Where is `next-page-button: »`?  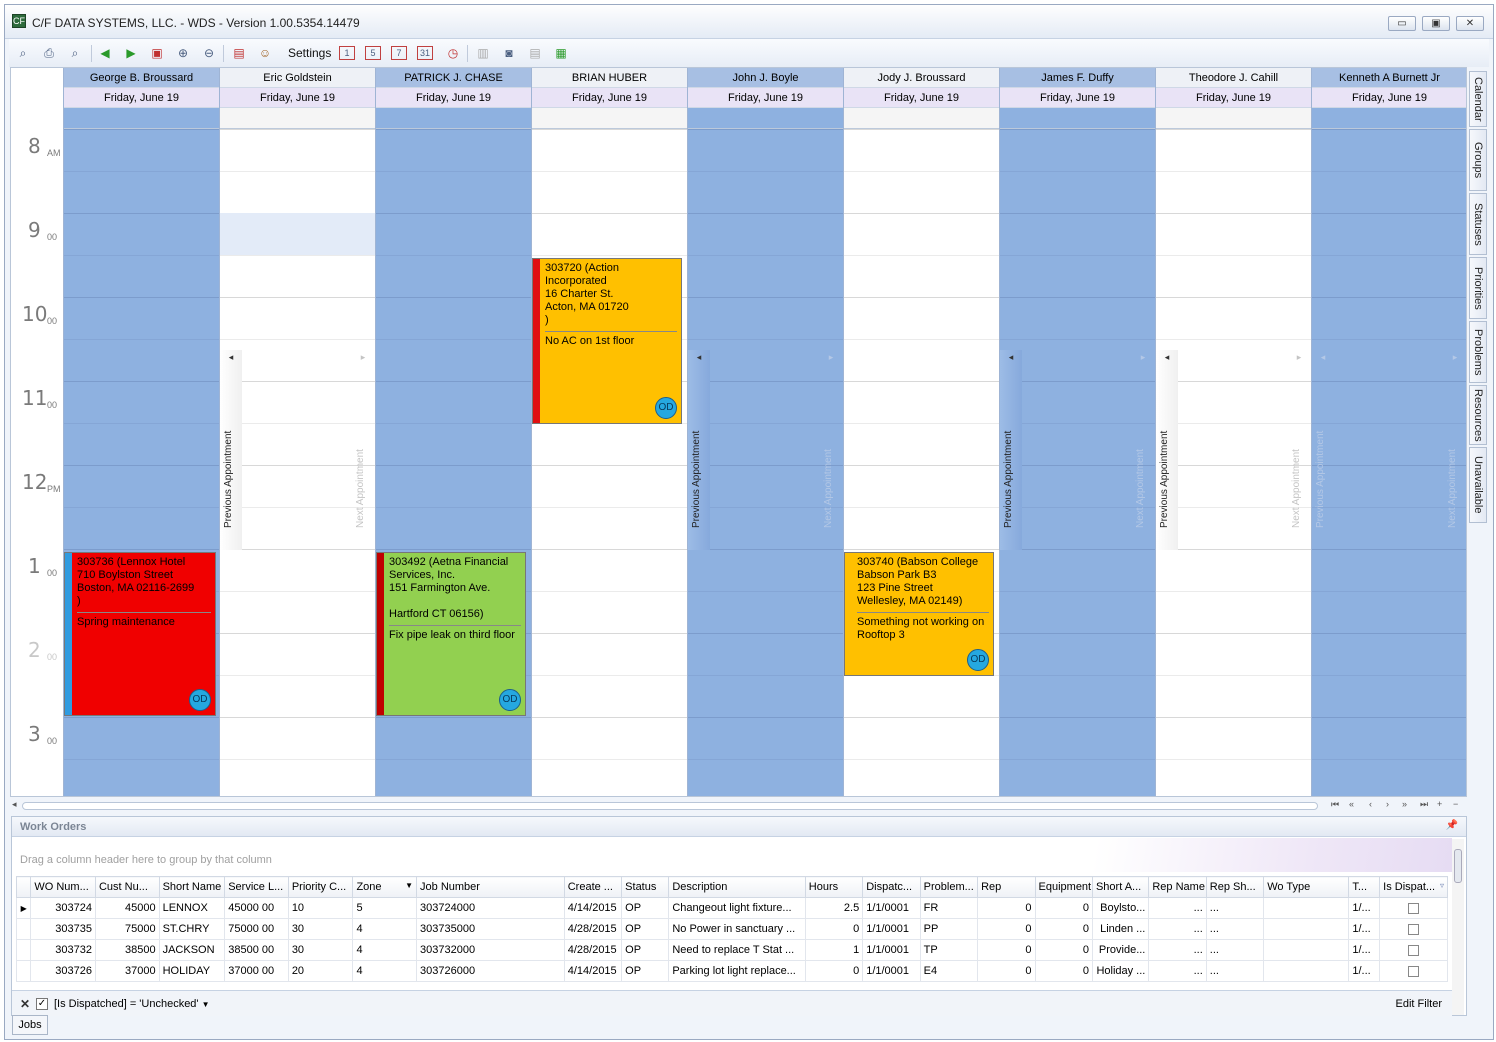 next-page-button: » is located at coordinates (1404, 804).